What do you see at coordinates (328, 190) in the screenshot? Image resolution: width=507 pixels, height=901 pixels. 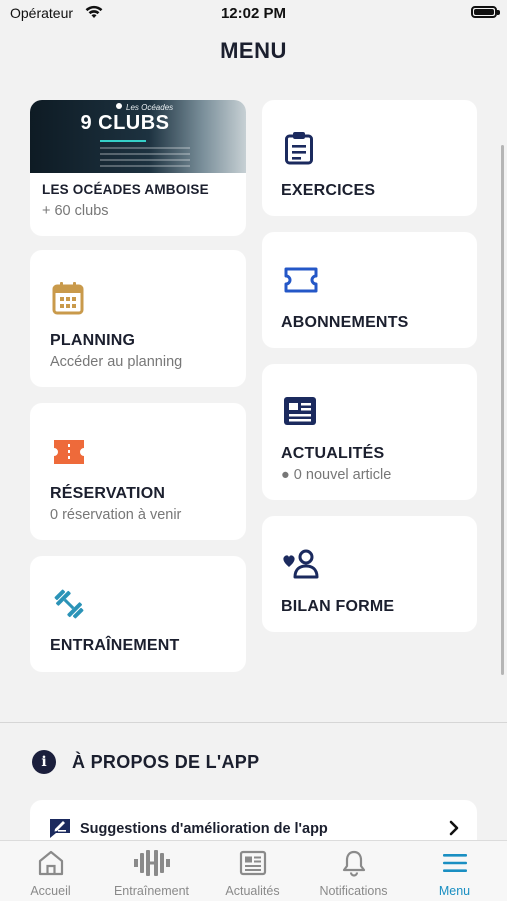 I see `exercices-title: EXERCICES` at bounding box center [328, 190].